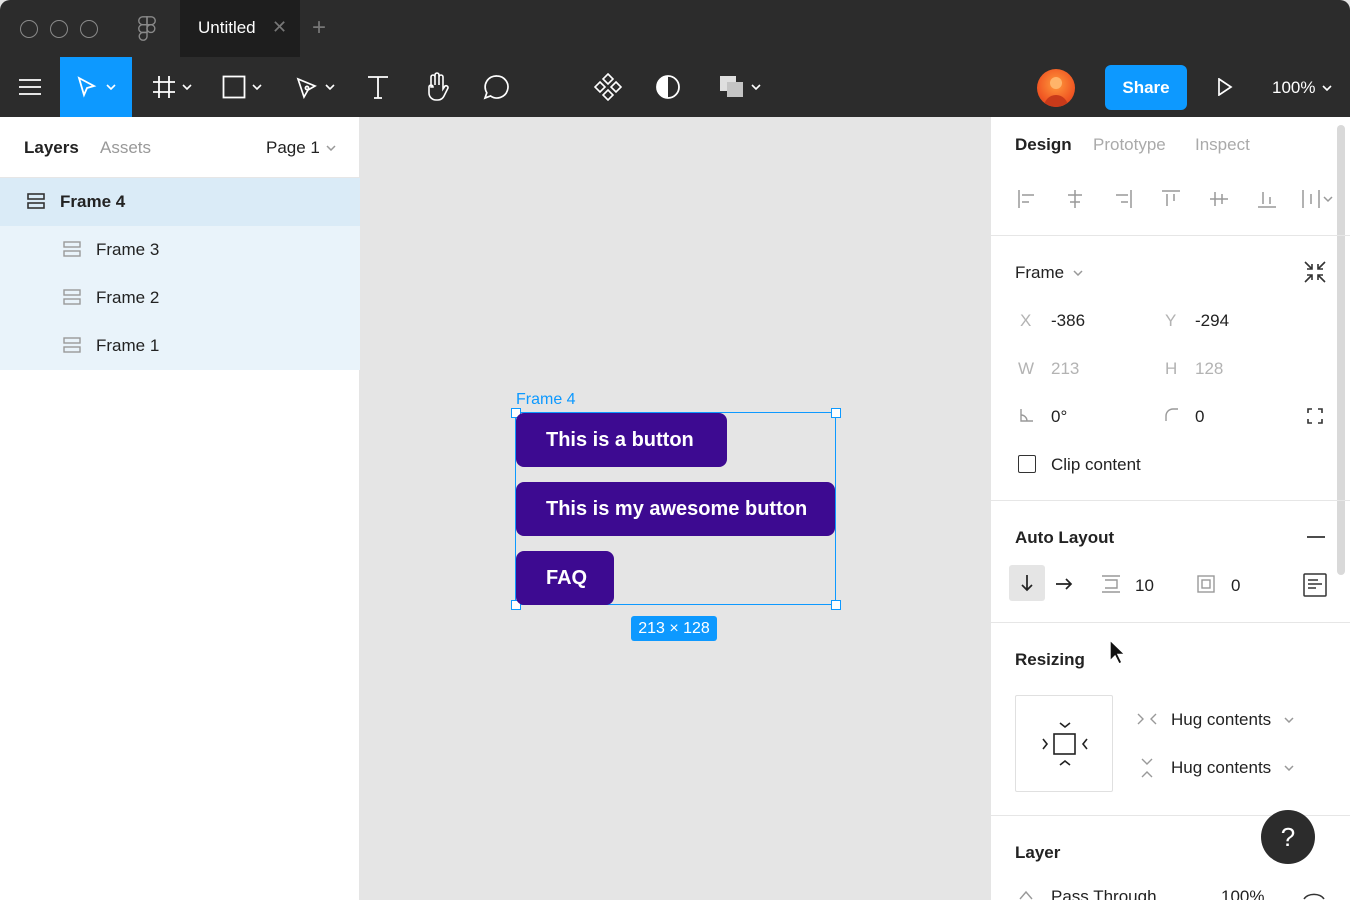 The height and width of the screenshot is (900, 1350). Describe the element at coordinates (180, 346) in the screenshot. I see `layer-row-frame-1: Frame 1` at that location.